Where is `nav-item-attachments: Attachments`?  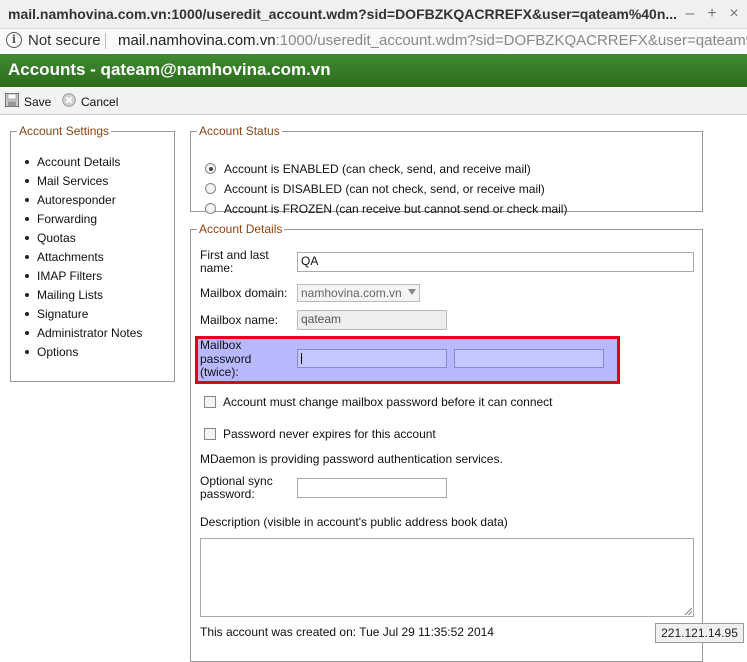 nav-item-attachments: Attachments is located at coordinates (92, 258).